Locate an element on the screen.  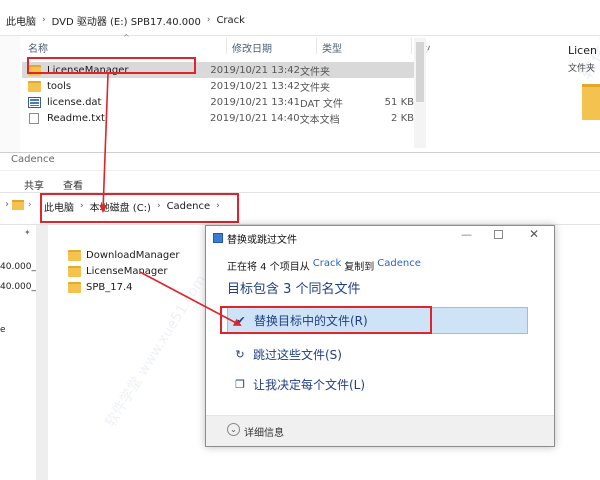
source-link: Crack is located at coordinates (327, 265).